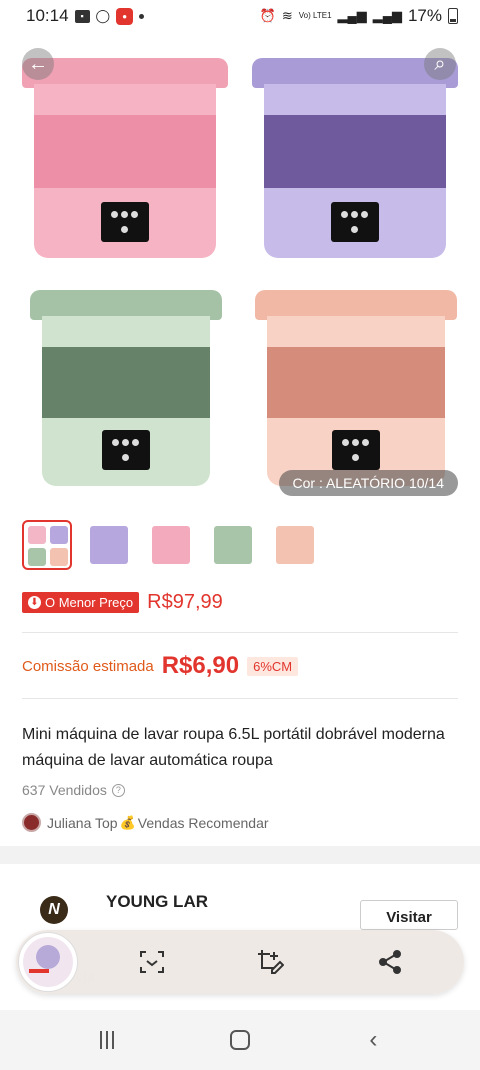 The width and height of the screenshot is (480, 1070). I want to click on sold-count: 637 Vendidos, so click(64, 790).